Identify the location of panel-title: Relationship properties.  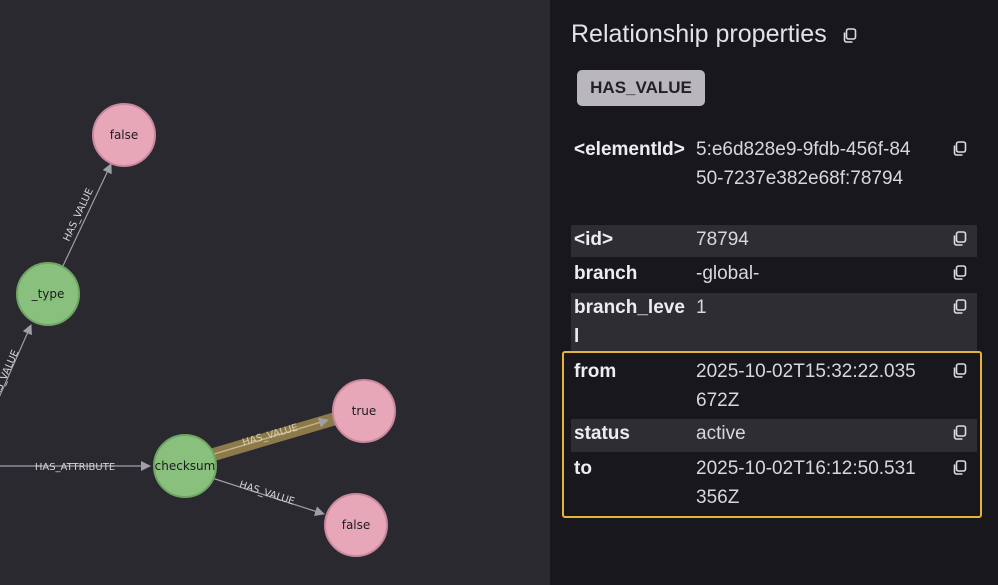
(699, 34).